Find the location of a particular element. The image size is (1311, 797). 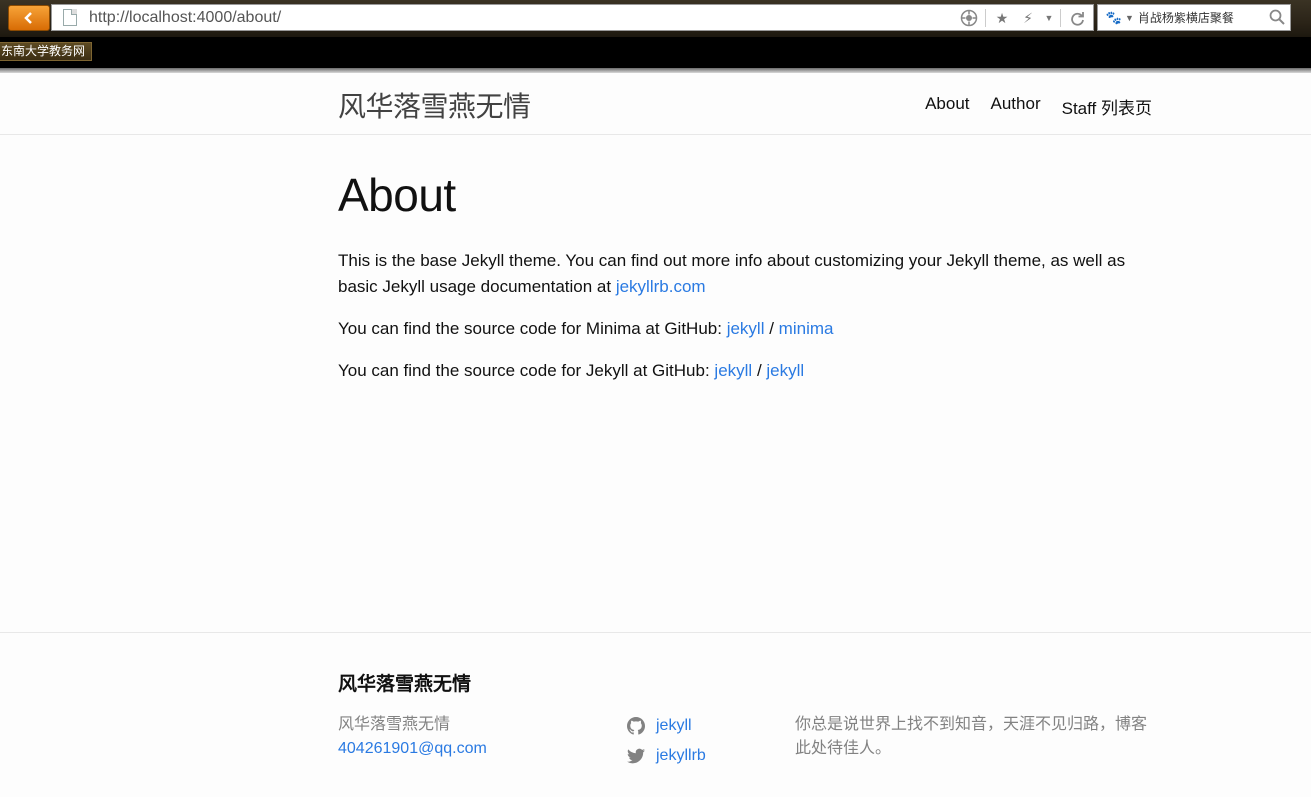

site-nav: About Author Staff 列表页 is located at coordinates (1038, 106).